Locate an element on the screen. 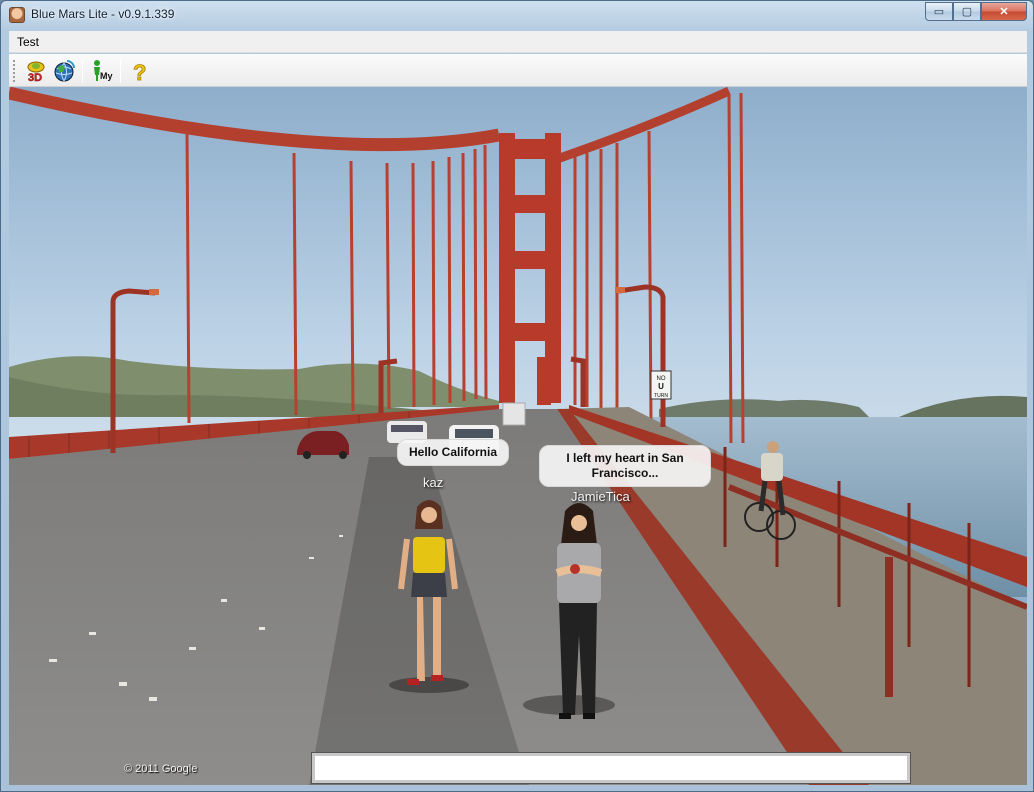  close-icon: ✕ is located at coordinates (1004, 12).